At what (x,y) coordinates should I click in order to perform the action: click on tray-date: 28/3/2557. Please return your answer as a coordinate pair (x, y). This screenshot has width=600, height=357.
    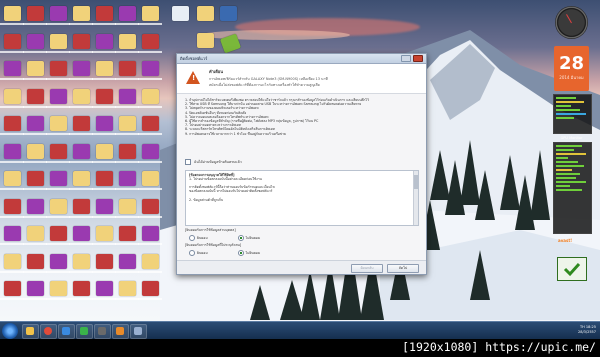
    Looking at the image, I should click on (587, 332).